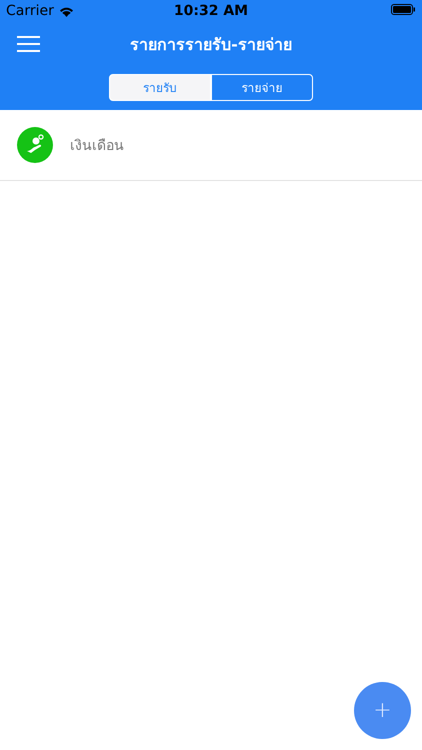 The height and width of the screenshot is (750, 422). I want to click on carrier-label: Carrier, so click(30, 11).